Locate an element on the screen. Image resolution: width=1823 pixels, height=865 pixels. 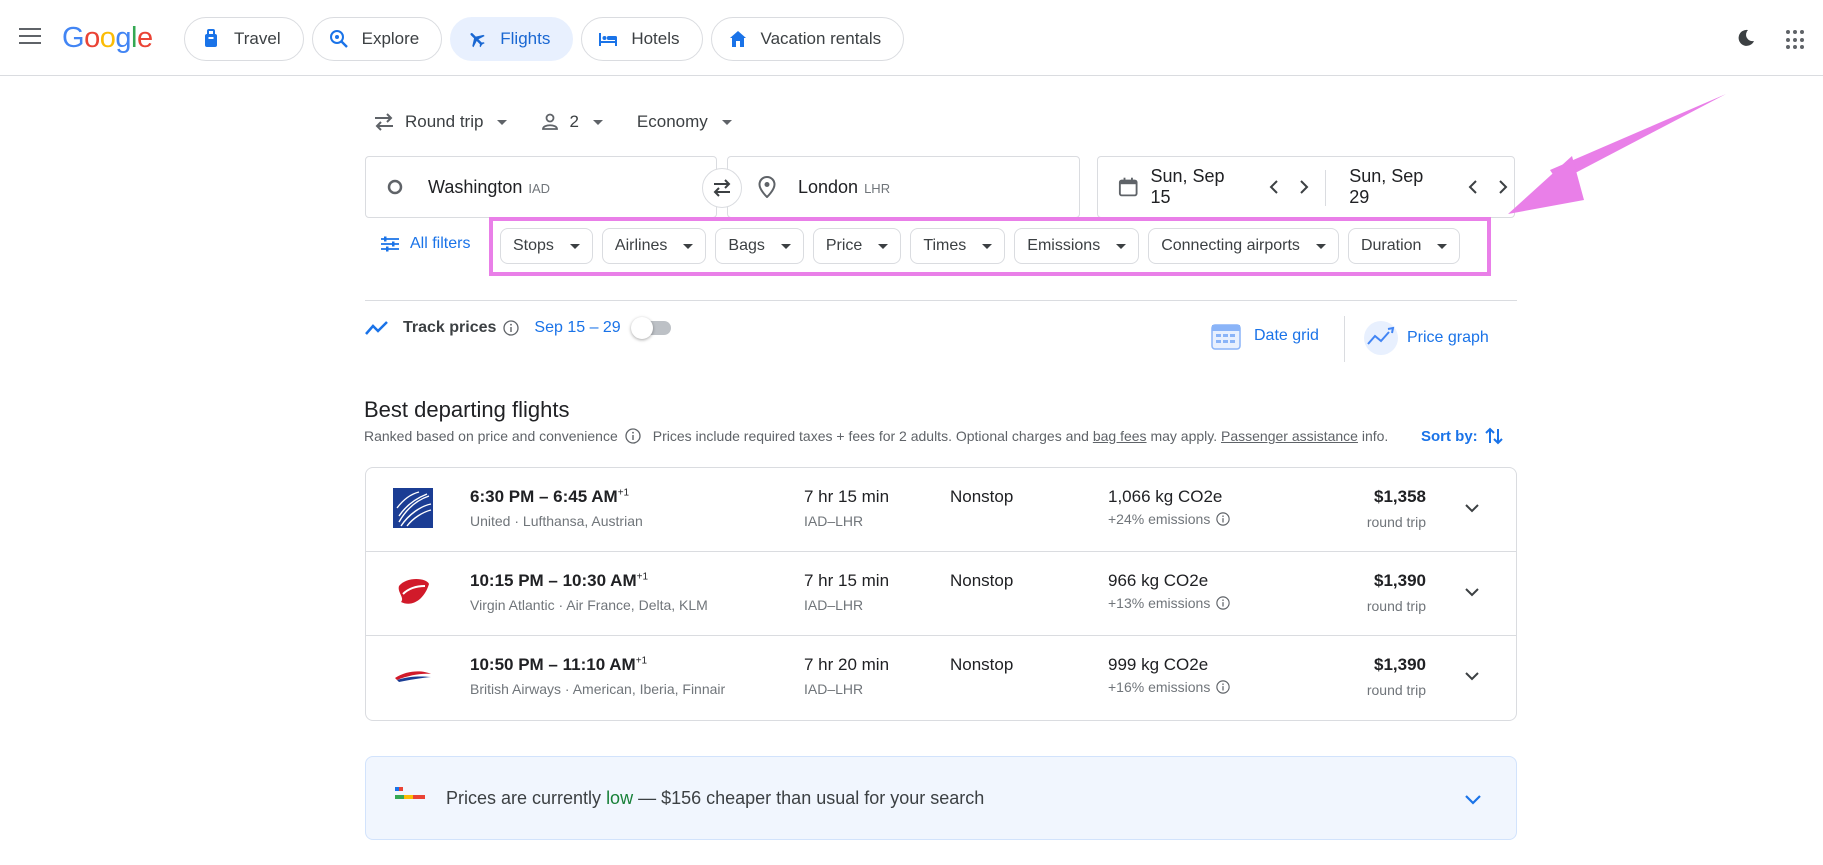
bag-fees-link: bag fees is located at coordinates (1120, 436).